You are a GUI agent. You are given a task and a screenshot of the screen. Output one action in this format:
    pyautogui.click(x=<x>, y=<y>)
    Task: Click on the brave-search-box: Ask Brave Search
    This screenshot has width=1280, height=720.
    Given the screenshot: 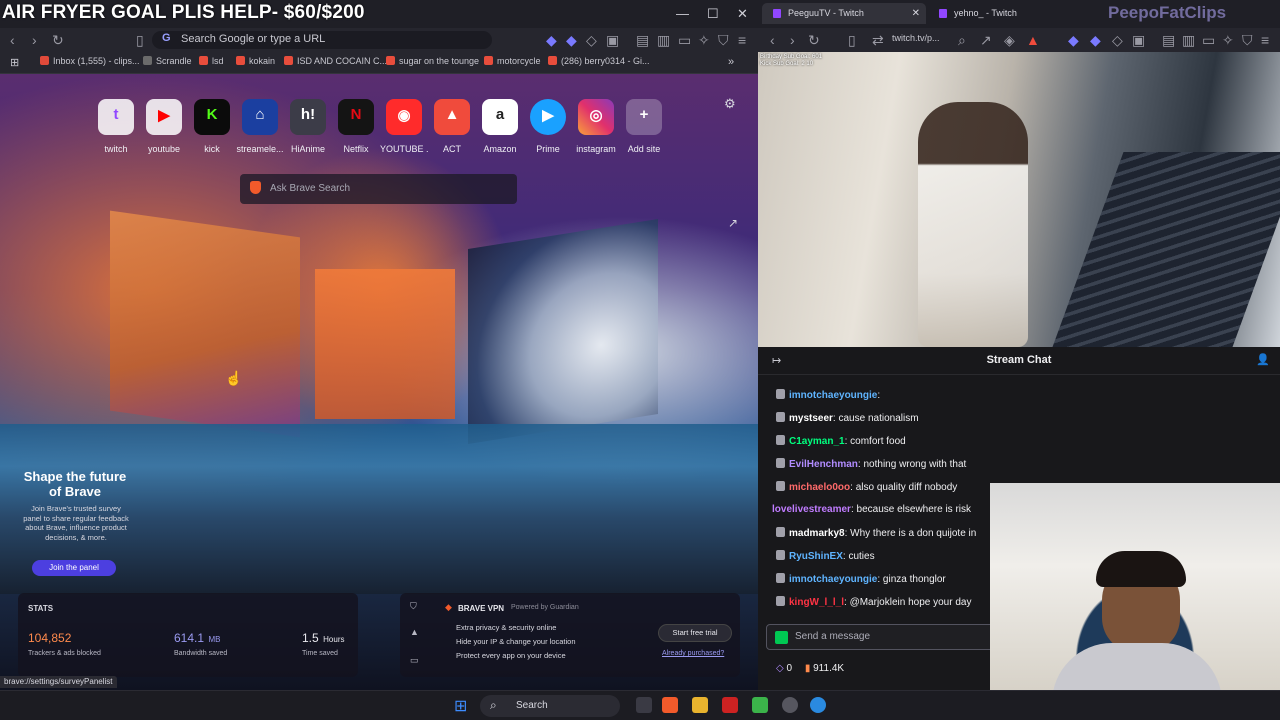 What is the action you would take?
    pyautogui.click(x=378, y=189)
    